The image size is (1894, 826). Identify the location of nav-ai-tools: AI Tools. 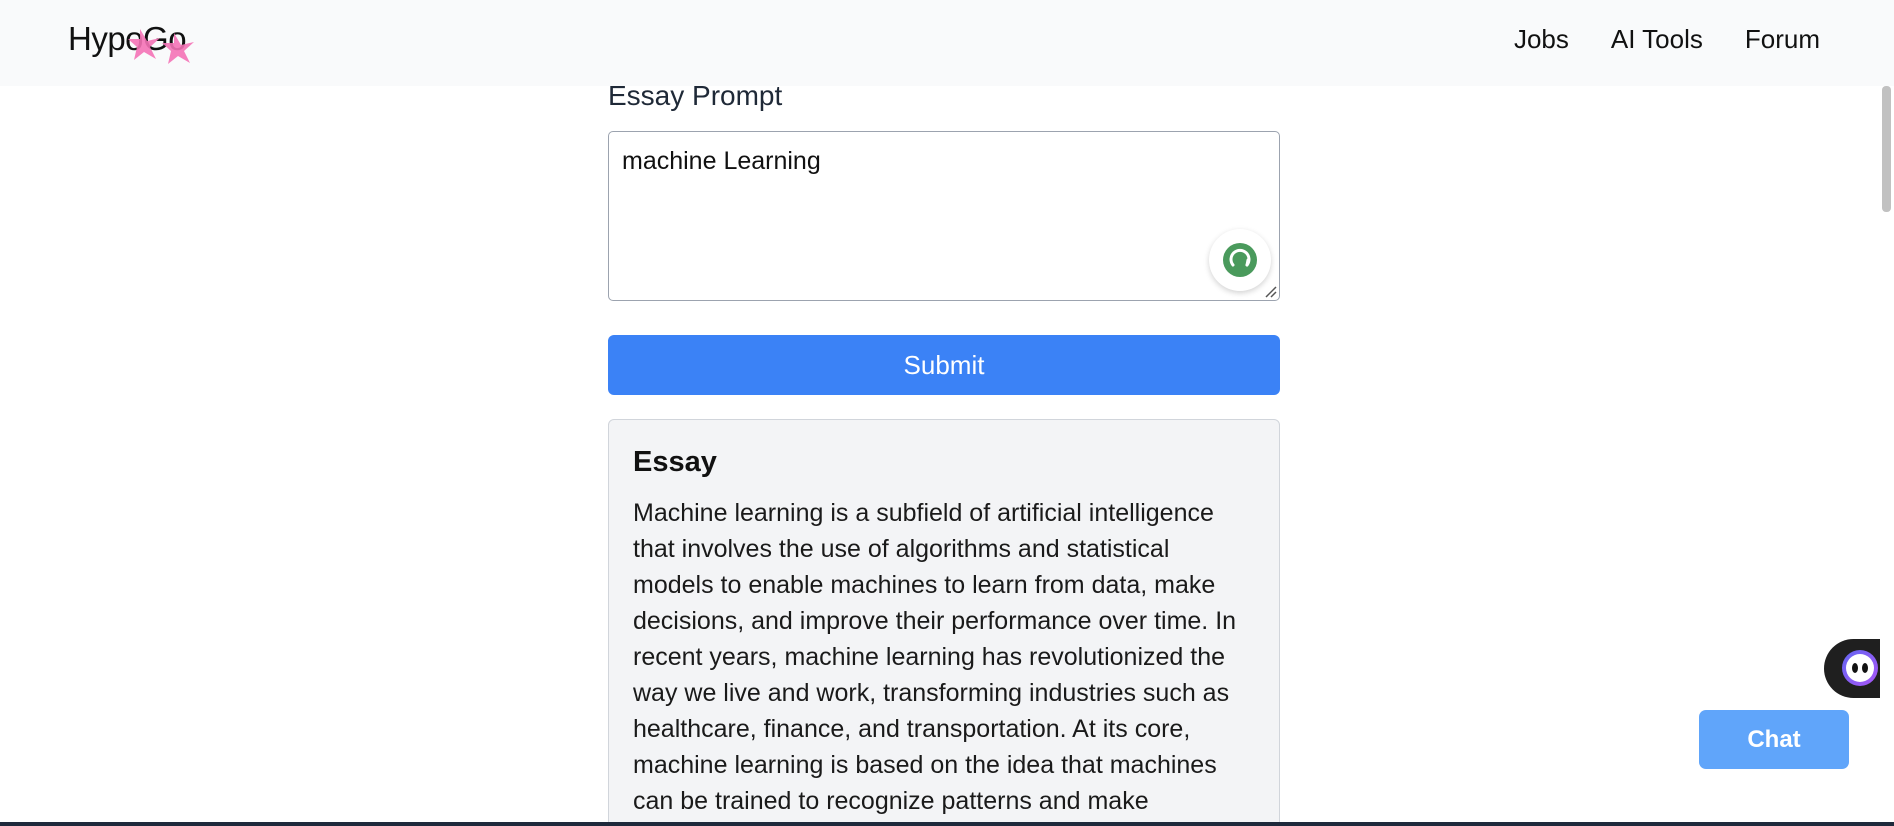
(1657, 39).